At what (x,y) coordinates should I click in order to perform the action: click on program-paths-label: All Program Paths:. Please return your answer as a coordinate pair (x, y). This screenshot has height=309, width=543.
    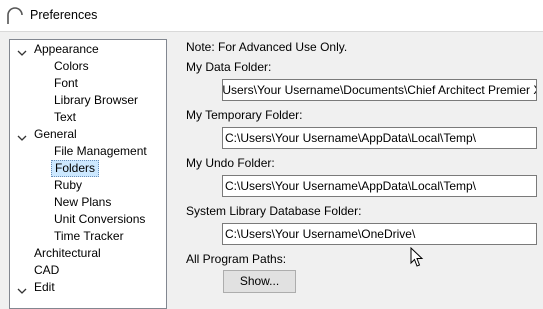
    Looking at the image, I should click on (236, 259).